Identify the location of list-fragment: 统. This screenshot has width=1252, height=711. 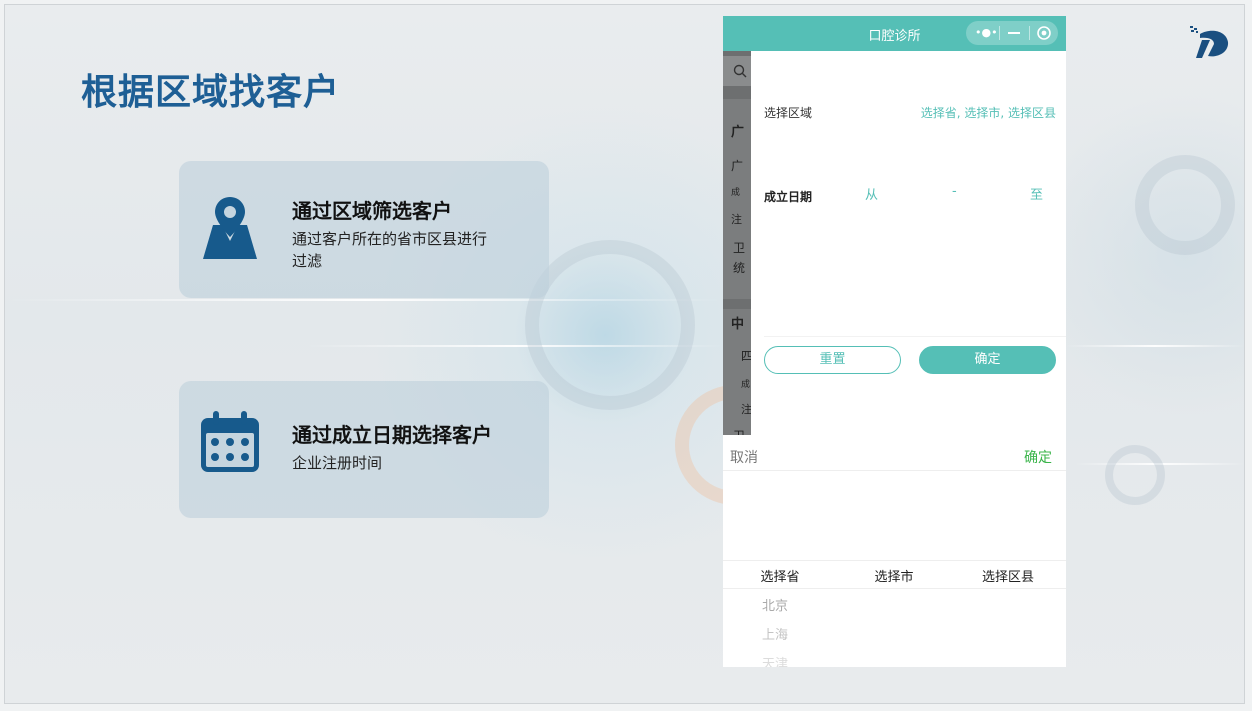
(739, 268).